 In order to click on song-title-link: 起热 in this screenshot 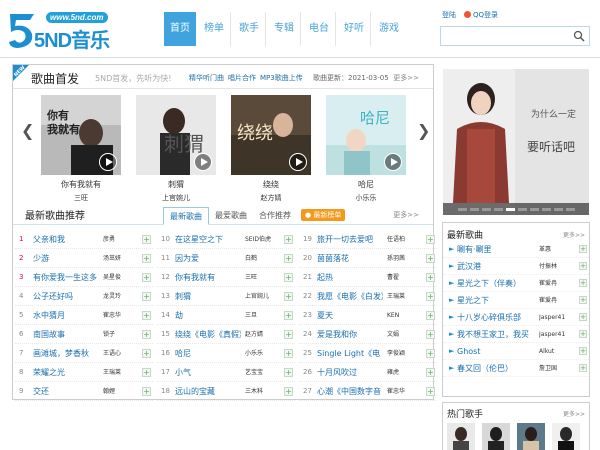, I will do `click(350, 277)`.